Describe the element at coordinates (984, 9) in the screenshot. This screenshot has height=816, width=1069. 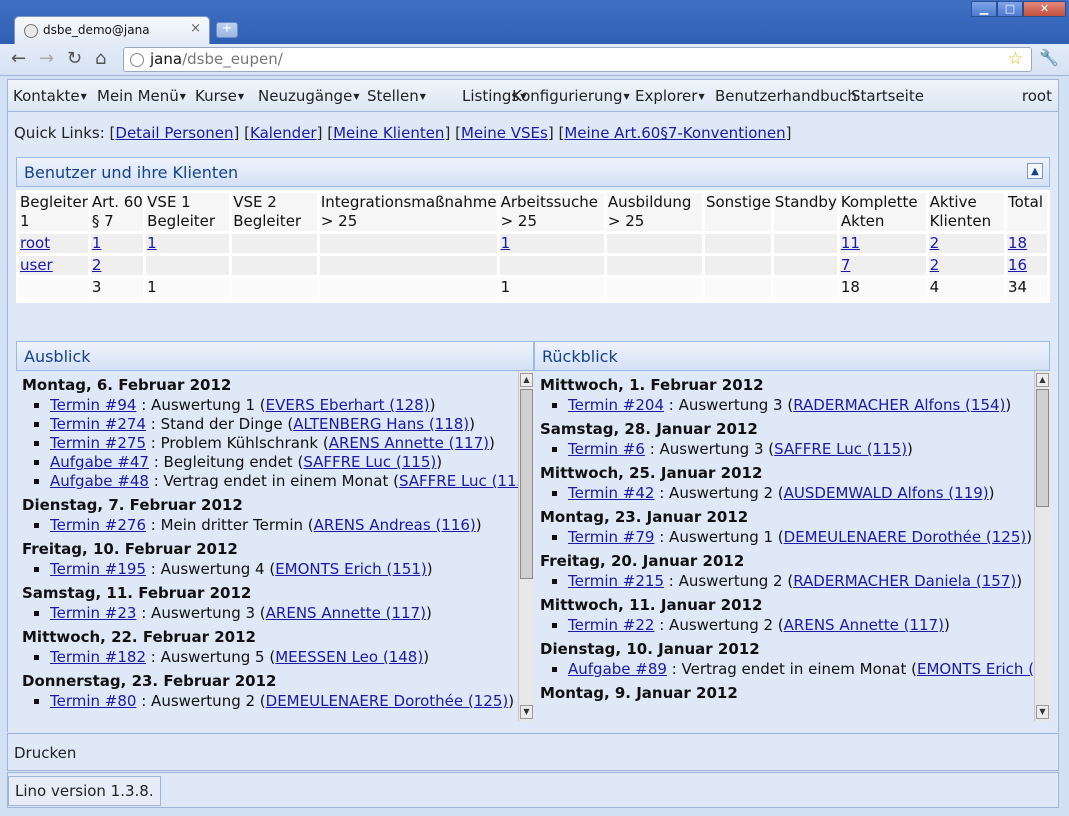
I see `minimize-button: ▁` at that location.